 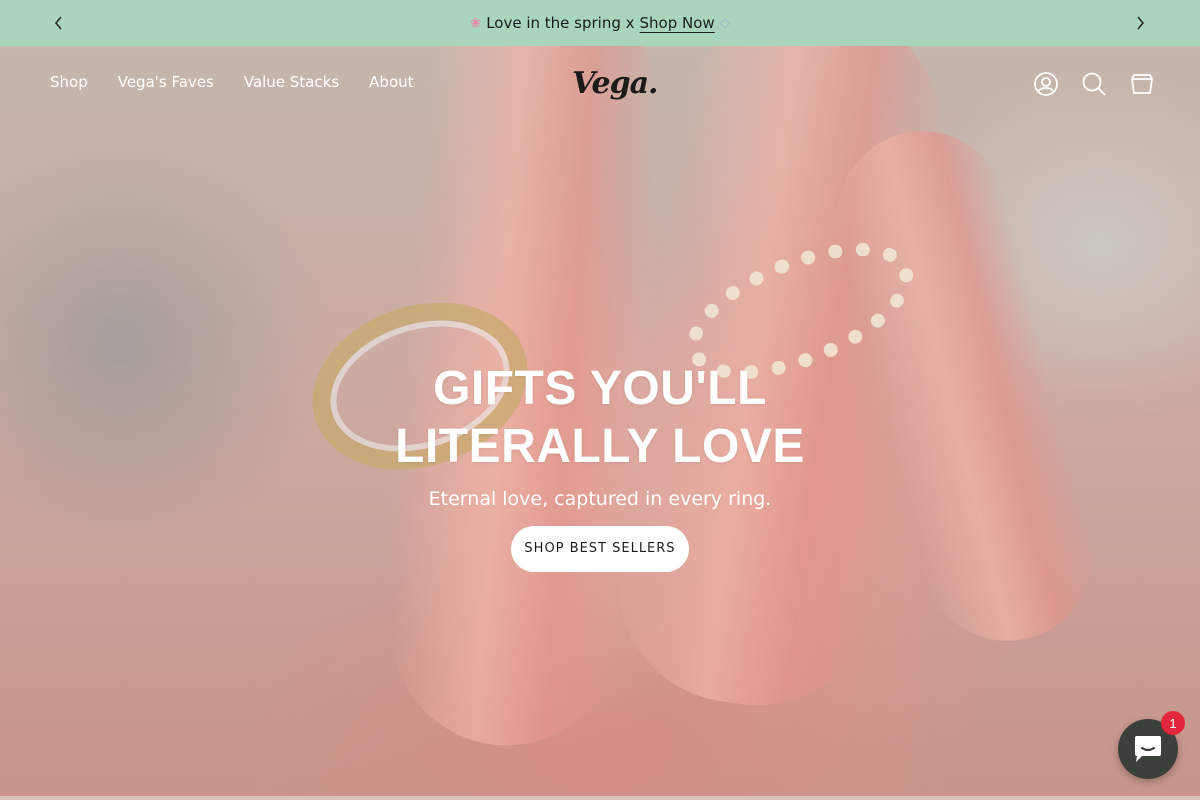 What do you see at coordinates (69, 82) in the screenshot?
I see `nav-item-shop: Shop` at bounding box center [69, 82].